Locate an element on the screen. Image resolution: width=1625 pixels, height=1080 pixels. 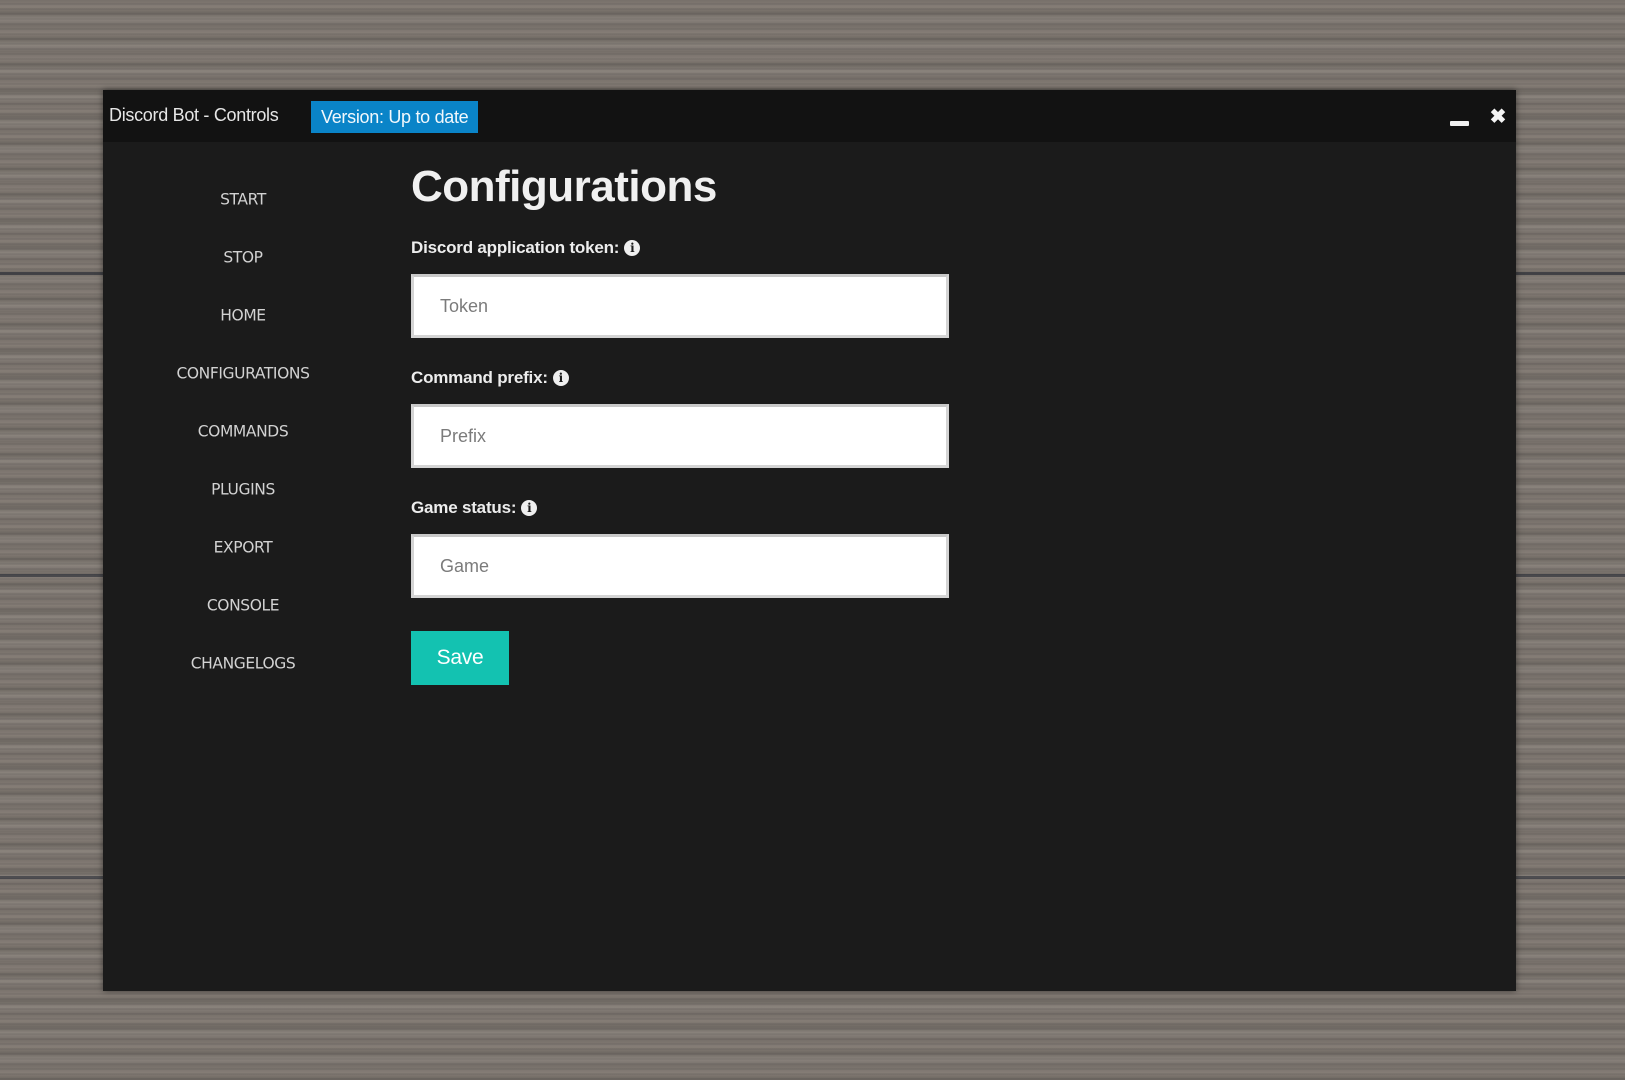
close-button: ✖ is located at coordinates (1498, 117).